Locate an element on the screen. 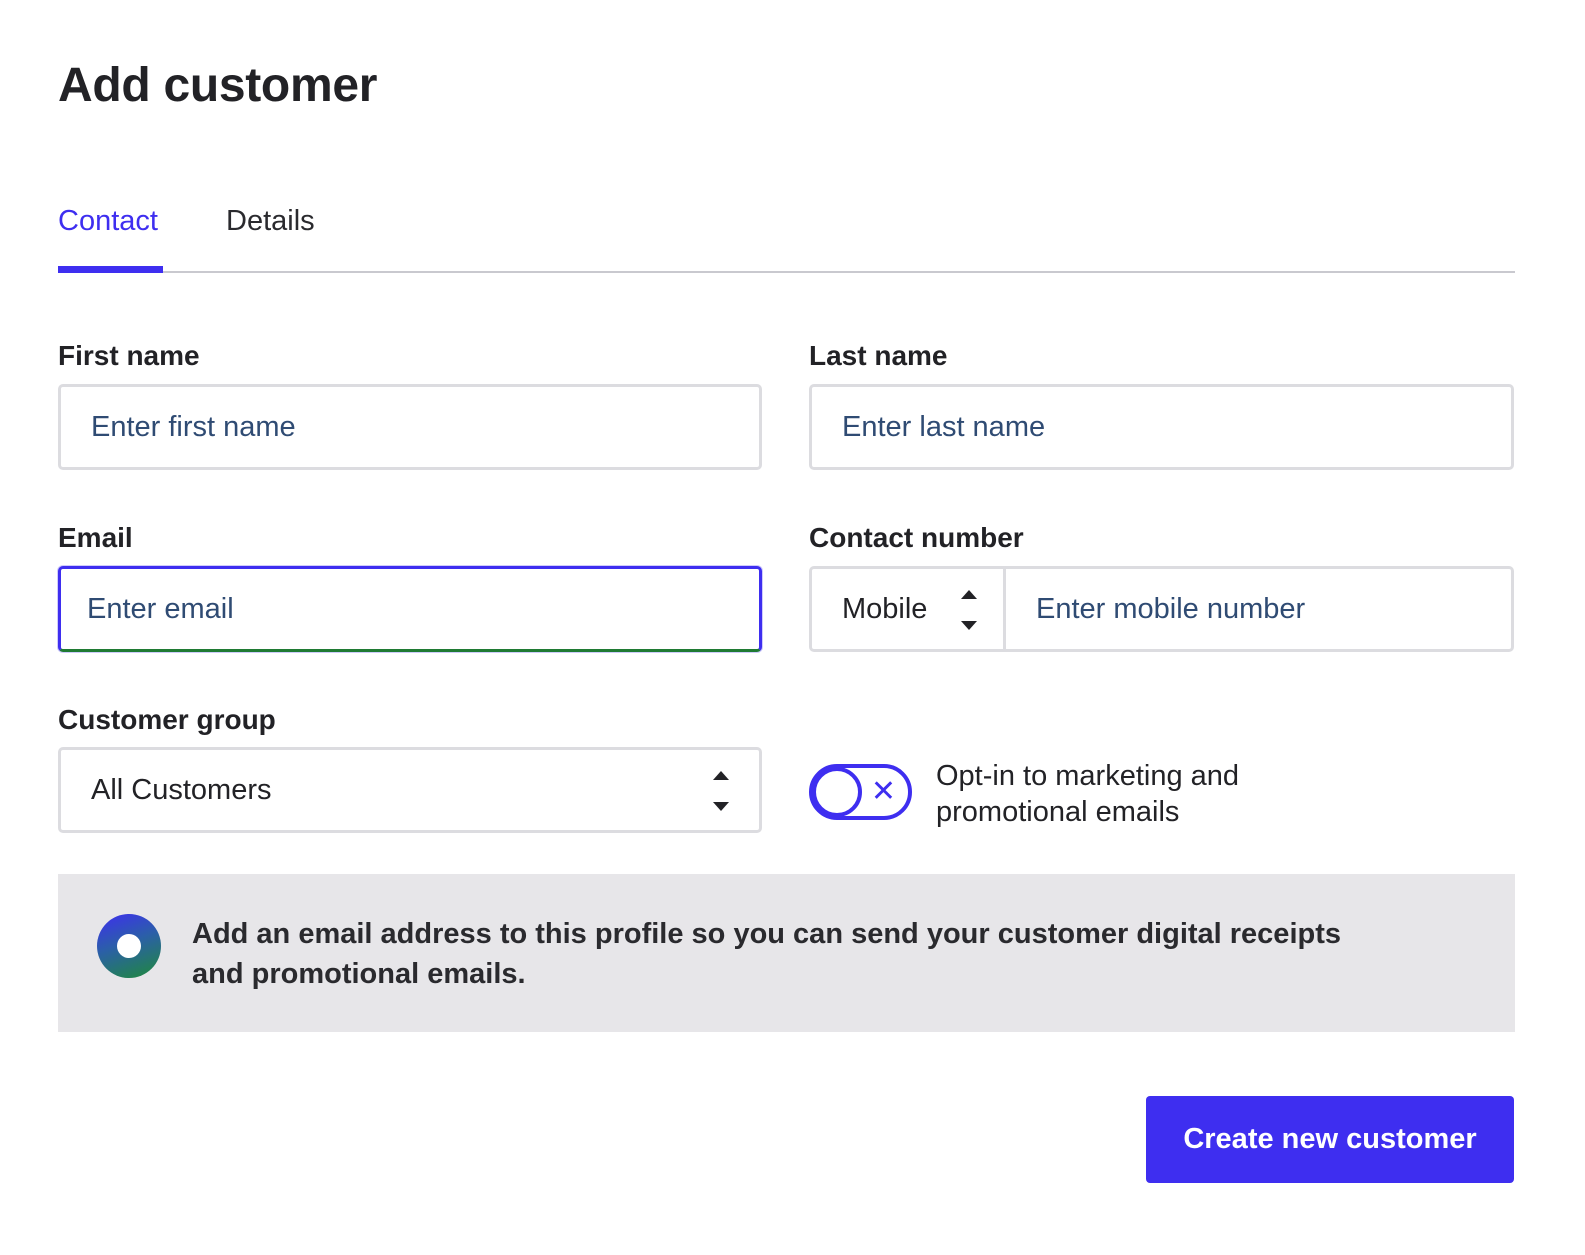 This screenshot has width=1585, height=1255. close-icon: ✕ is located at coordinates (883, 791).